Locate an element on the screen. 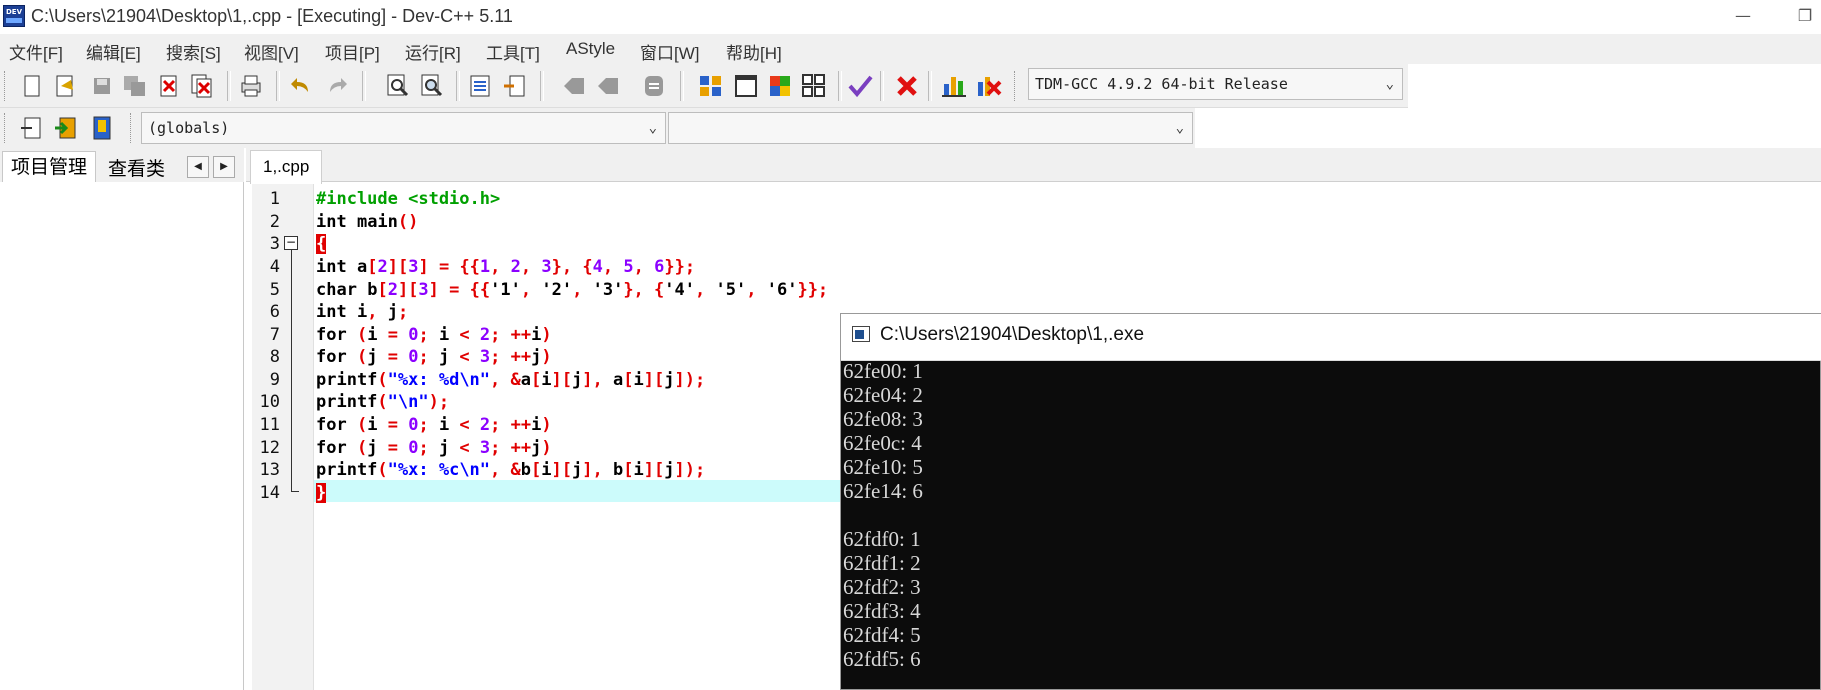 This screenshot has height=690, width=1821. console-output-line: 62fe04: 2 is located at coordinates (883, 395).